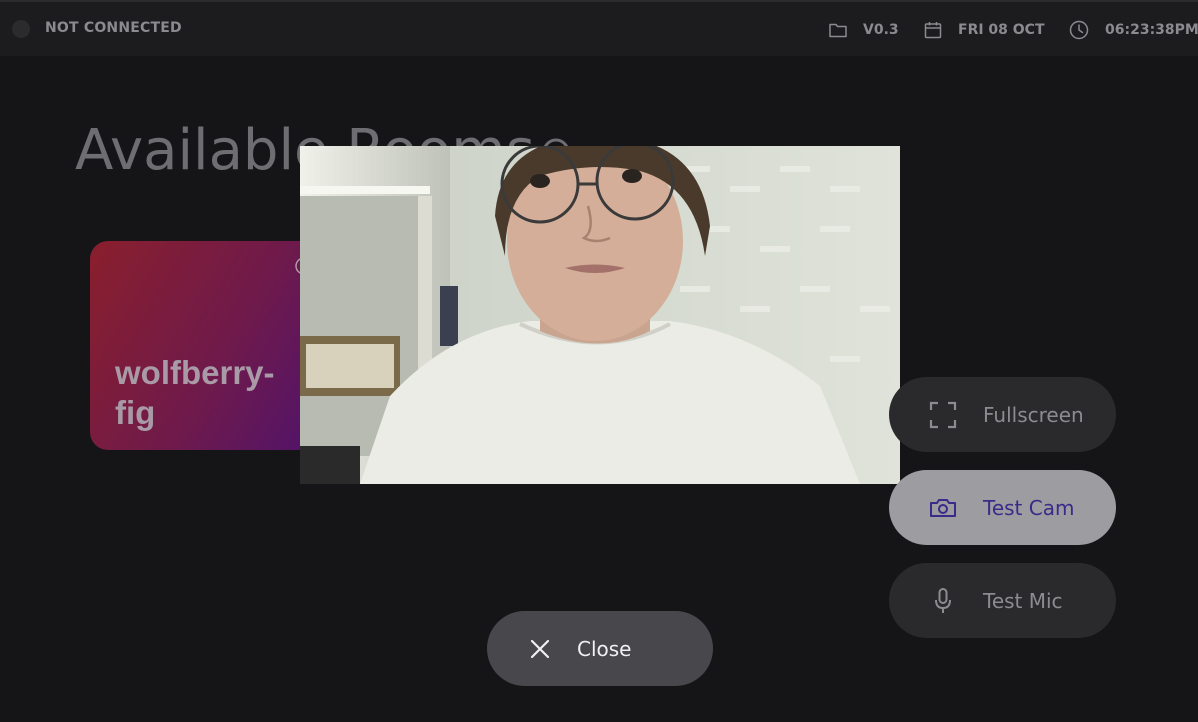 This screenshot has height=722, width=1198. I want to click on room-name: wolfberry-fig, so click(195, 392).